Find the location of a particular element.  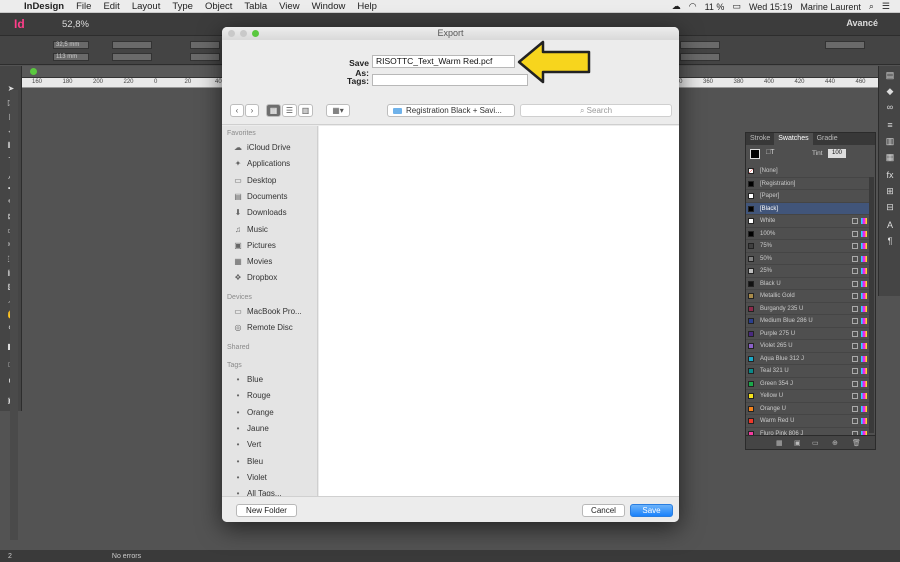

swatch-row: 75% is located at coordinates (808, 246).